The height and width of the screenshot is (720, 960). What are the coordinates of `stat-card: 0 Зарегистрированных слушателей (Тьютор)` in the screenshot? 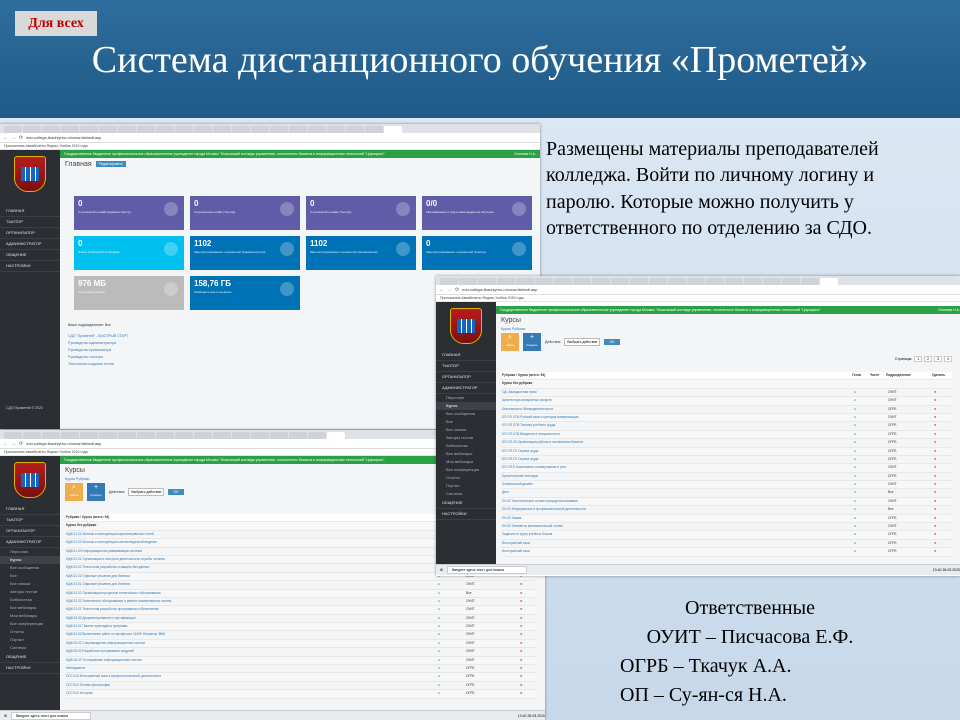 It's located at (477, 253).